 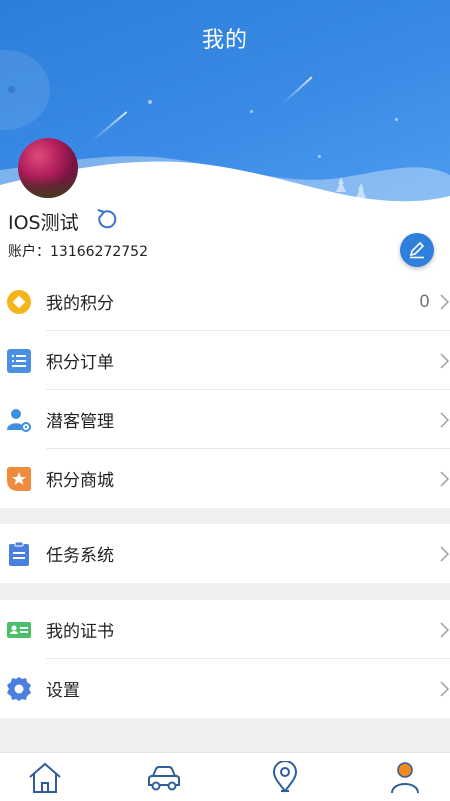 I want to click on pencil-icon, so click(x=417, y=250).